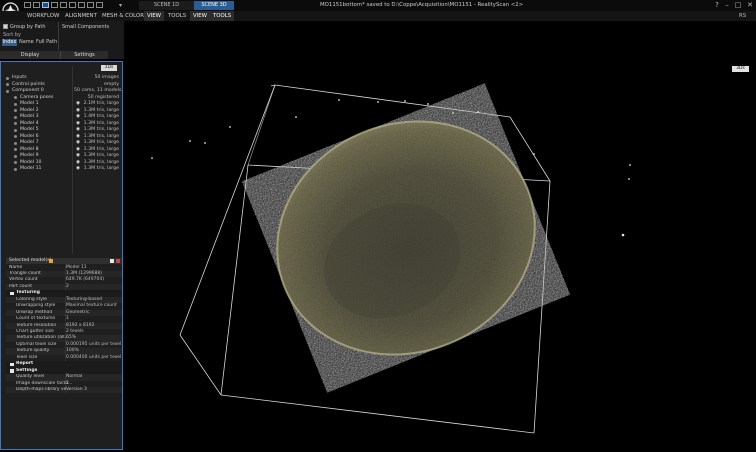 This screenshot has height=452, width=756. I want to click on group-by-path-label: Group by Path, so click(28, 27).